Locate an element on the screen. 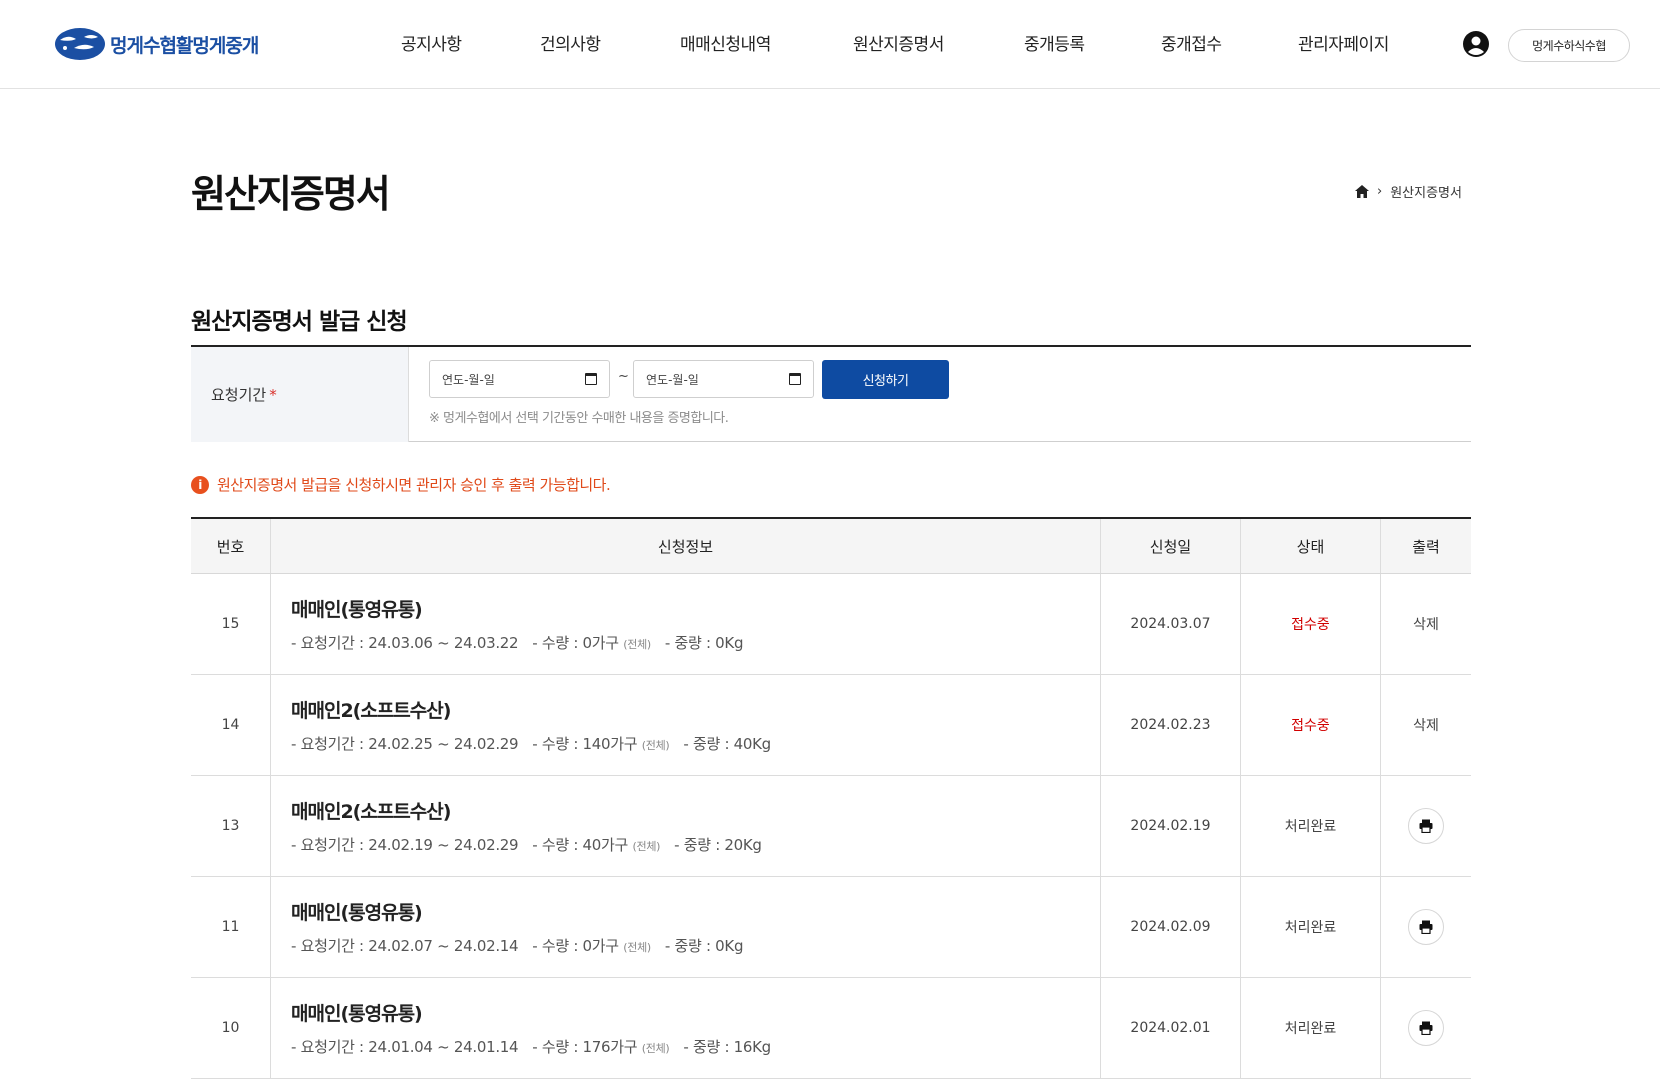 The width and height of the screenshot is (1660, 1079). nav-trade-history: 매매신청내역 is located at coordinates (725, 42).